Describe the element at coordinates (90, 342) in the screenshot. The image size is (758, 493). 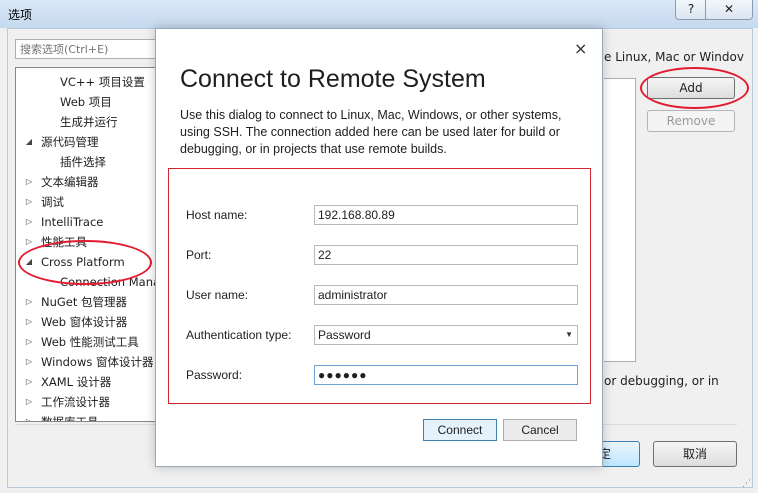
I see `tree-item-label: Web 性能测试工具` at that location.